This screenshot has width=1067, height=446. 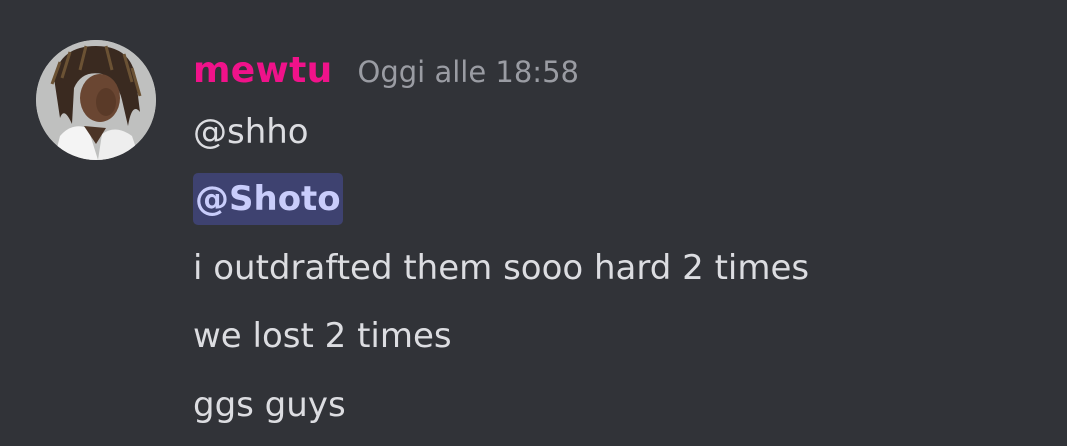 What do you see at coordinates (263, 70) in the screenshot?
I see `username: mewtu` at bounding box center [263, 70].